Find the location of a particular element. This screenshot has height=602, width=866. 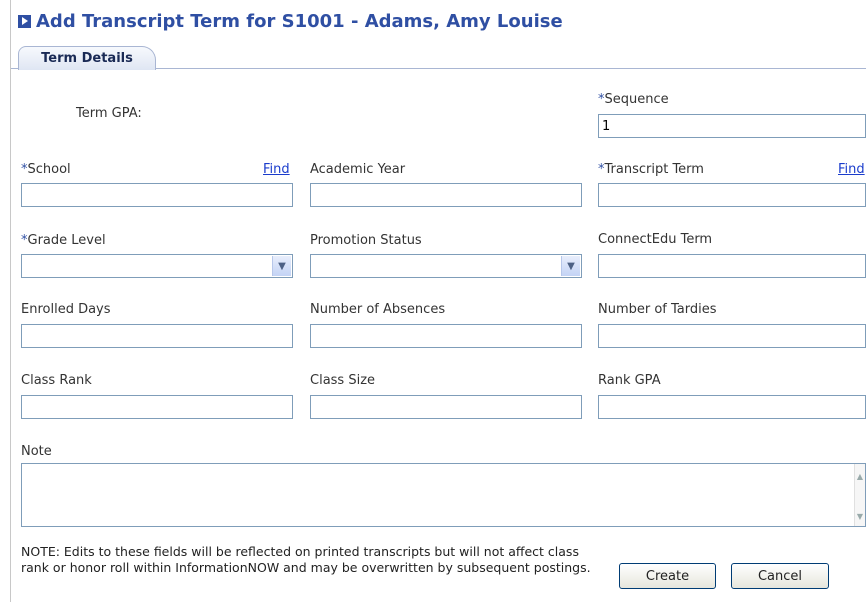

class-size-input is located at coordinates (446, 407).